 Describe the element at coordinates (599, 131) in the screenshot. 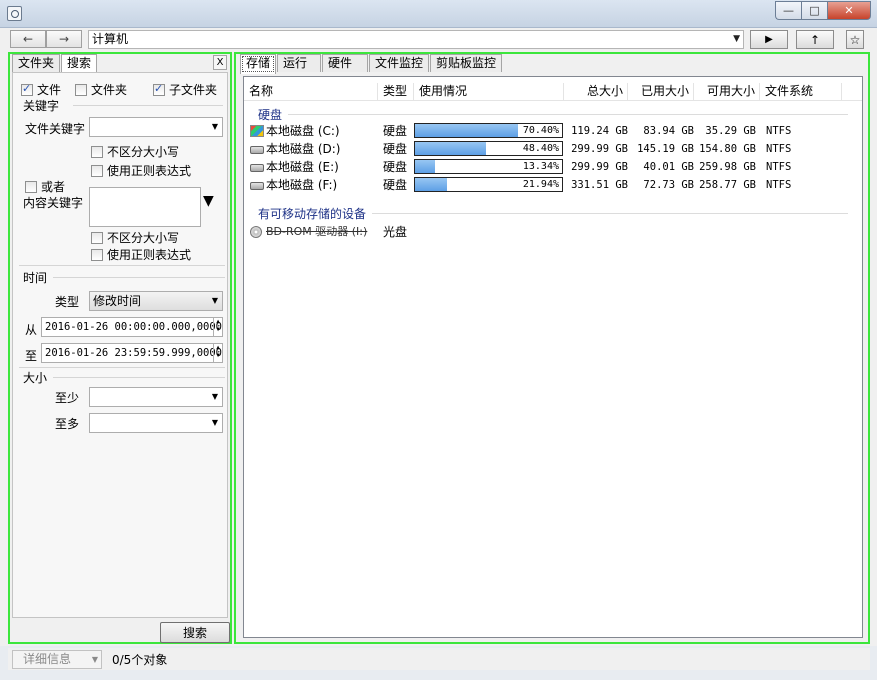

I see `drive-total: 119.24 GB` at that location.